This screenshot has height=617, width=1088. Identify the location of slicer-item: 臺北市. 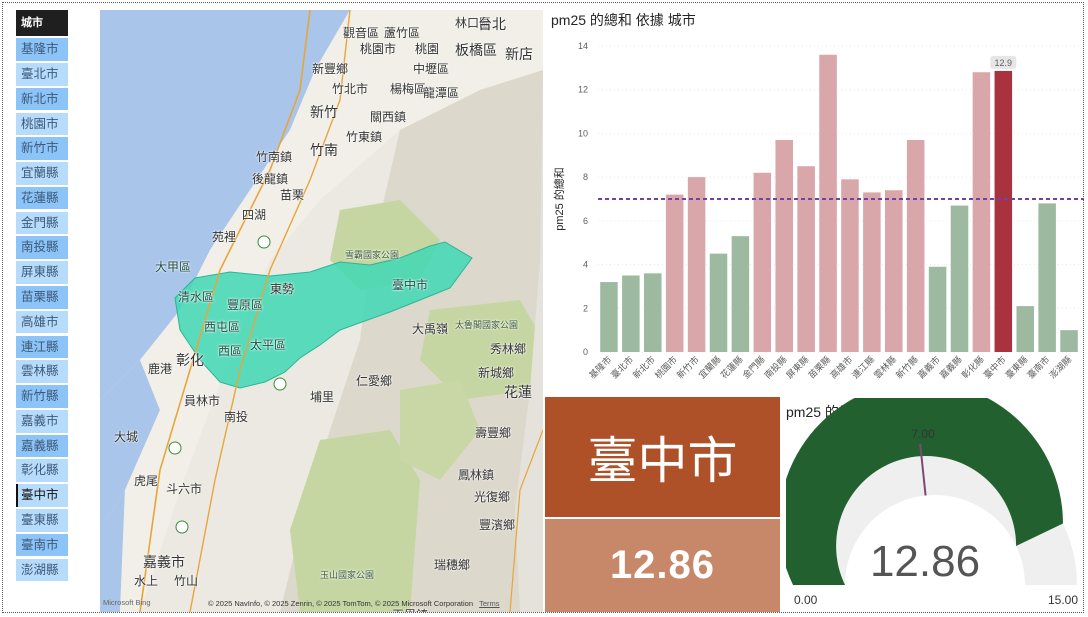
(42, 74).